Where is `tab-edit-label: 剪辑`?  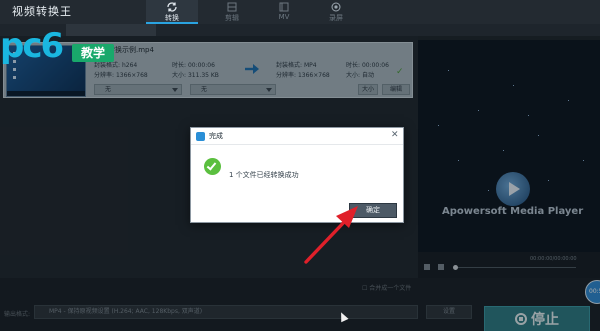
tab-edit-label: 剪辑 is located at coordinates (232, 18).